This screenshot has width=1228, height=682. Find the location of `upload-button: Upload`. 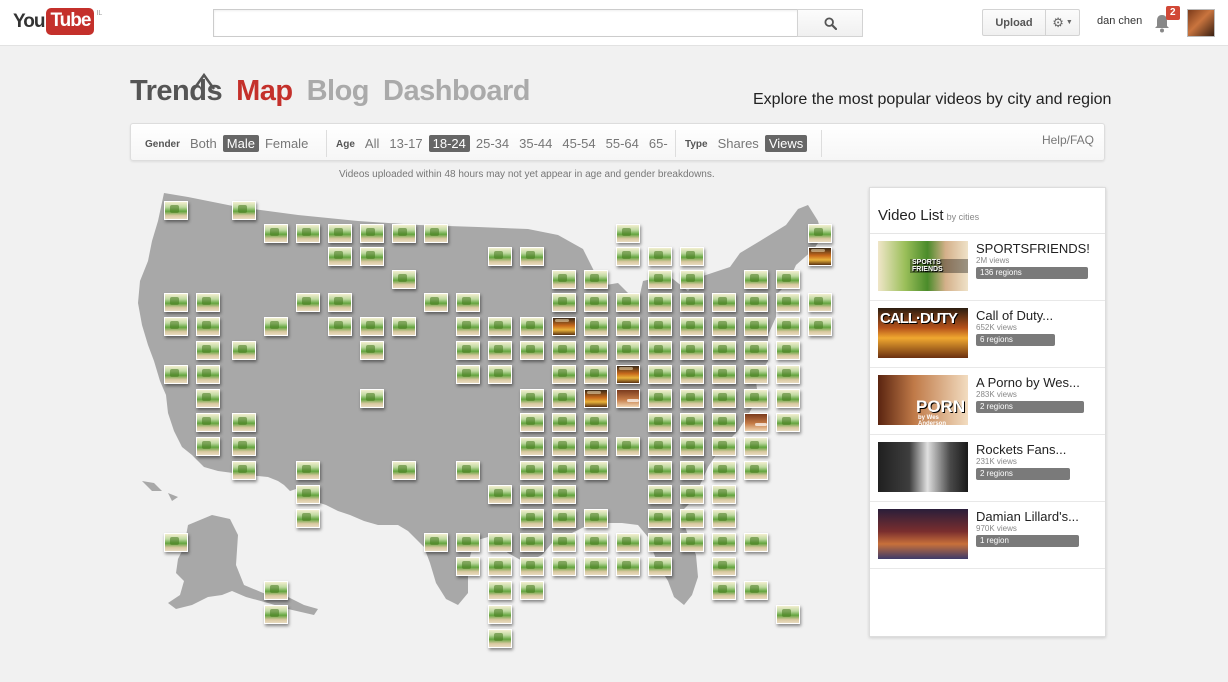

upload-button: Upload is located at coordinates (1014, 22).